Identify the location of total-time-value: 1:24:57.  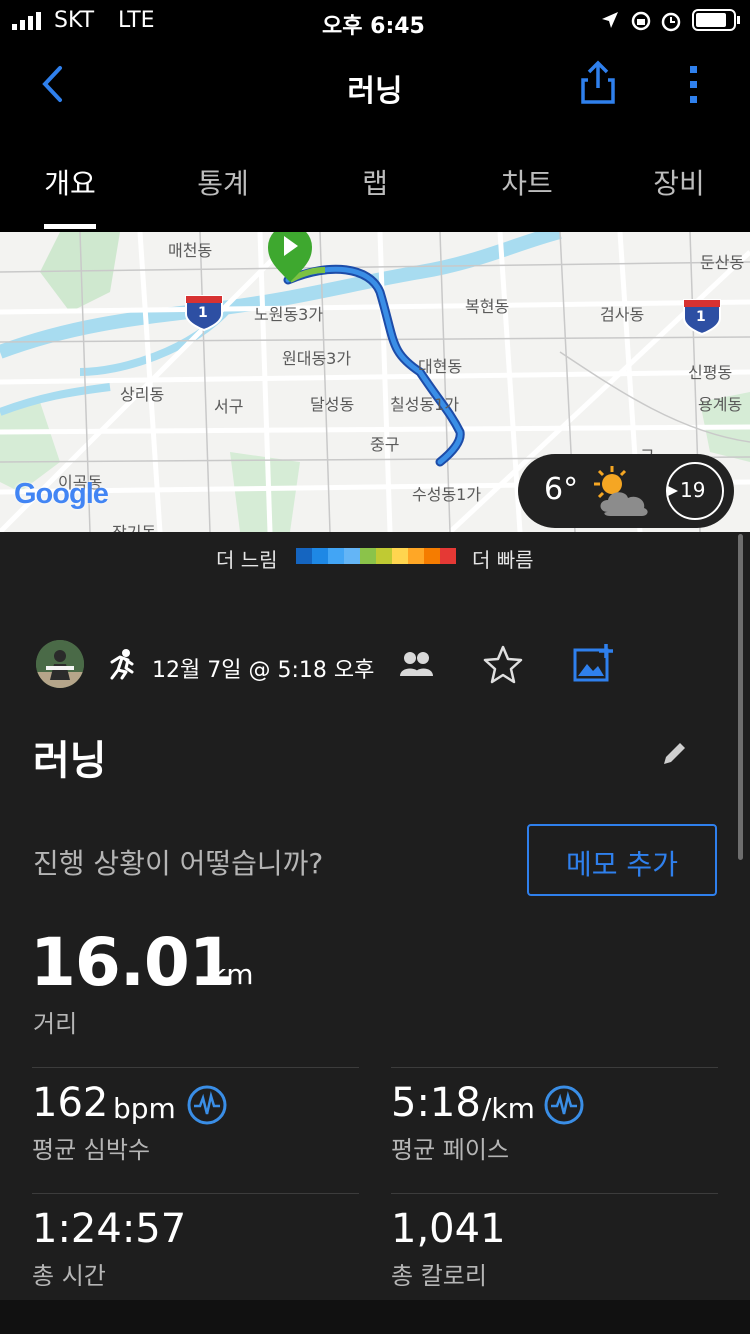
(109, 1229).